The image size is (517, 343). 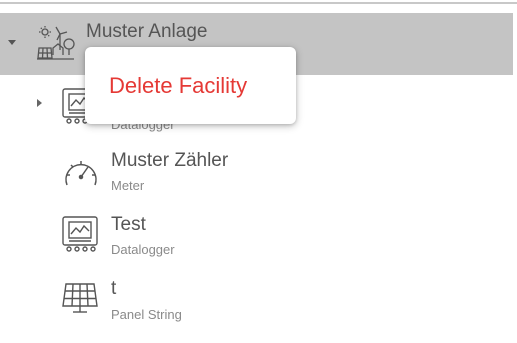 I want to click on context-menu: Delete Facility, so click(x=190, y=85).